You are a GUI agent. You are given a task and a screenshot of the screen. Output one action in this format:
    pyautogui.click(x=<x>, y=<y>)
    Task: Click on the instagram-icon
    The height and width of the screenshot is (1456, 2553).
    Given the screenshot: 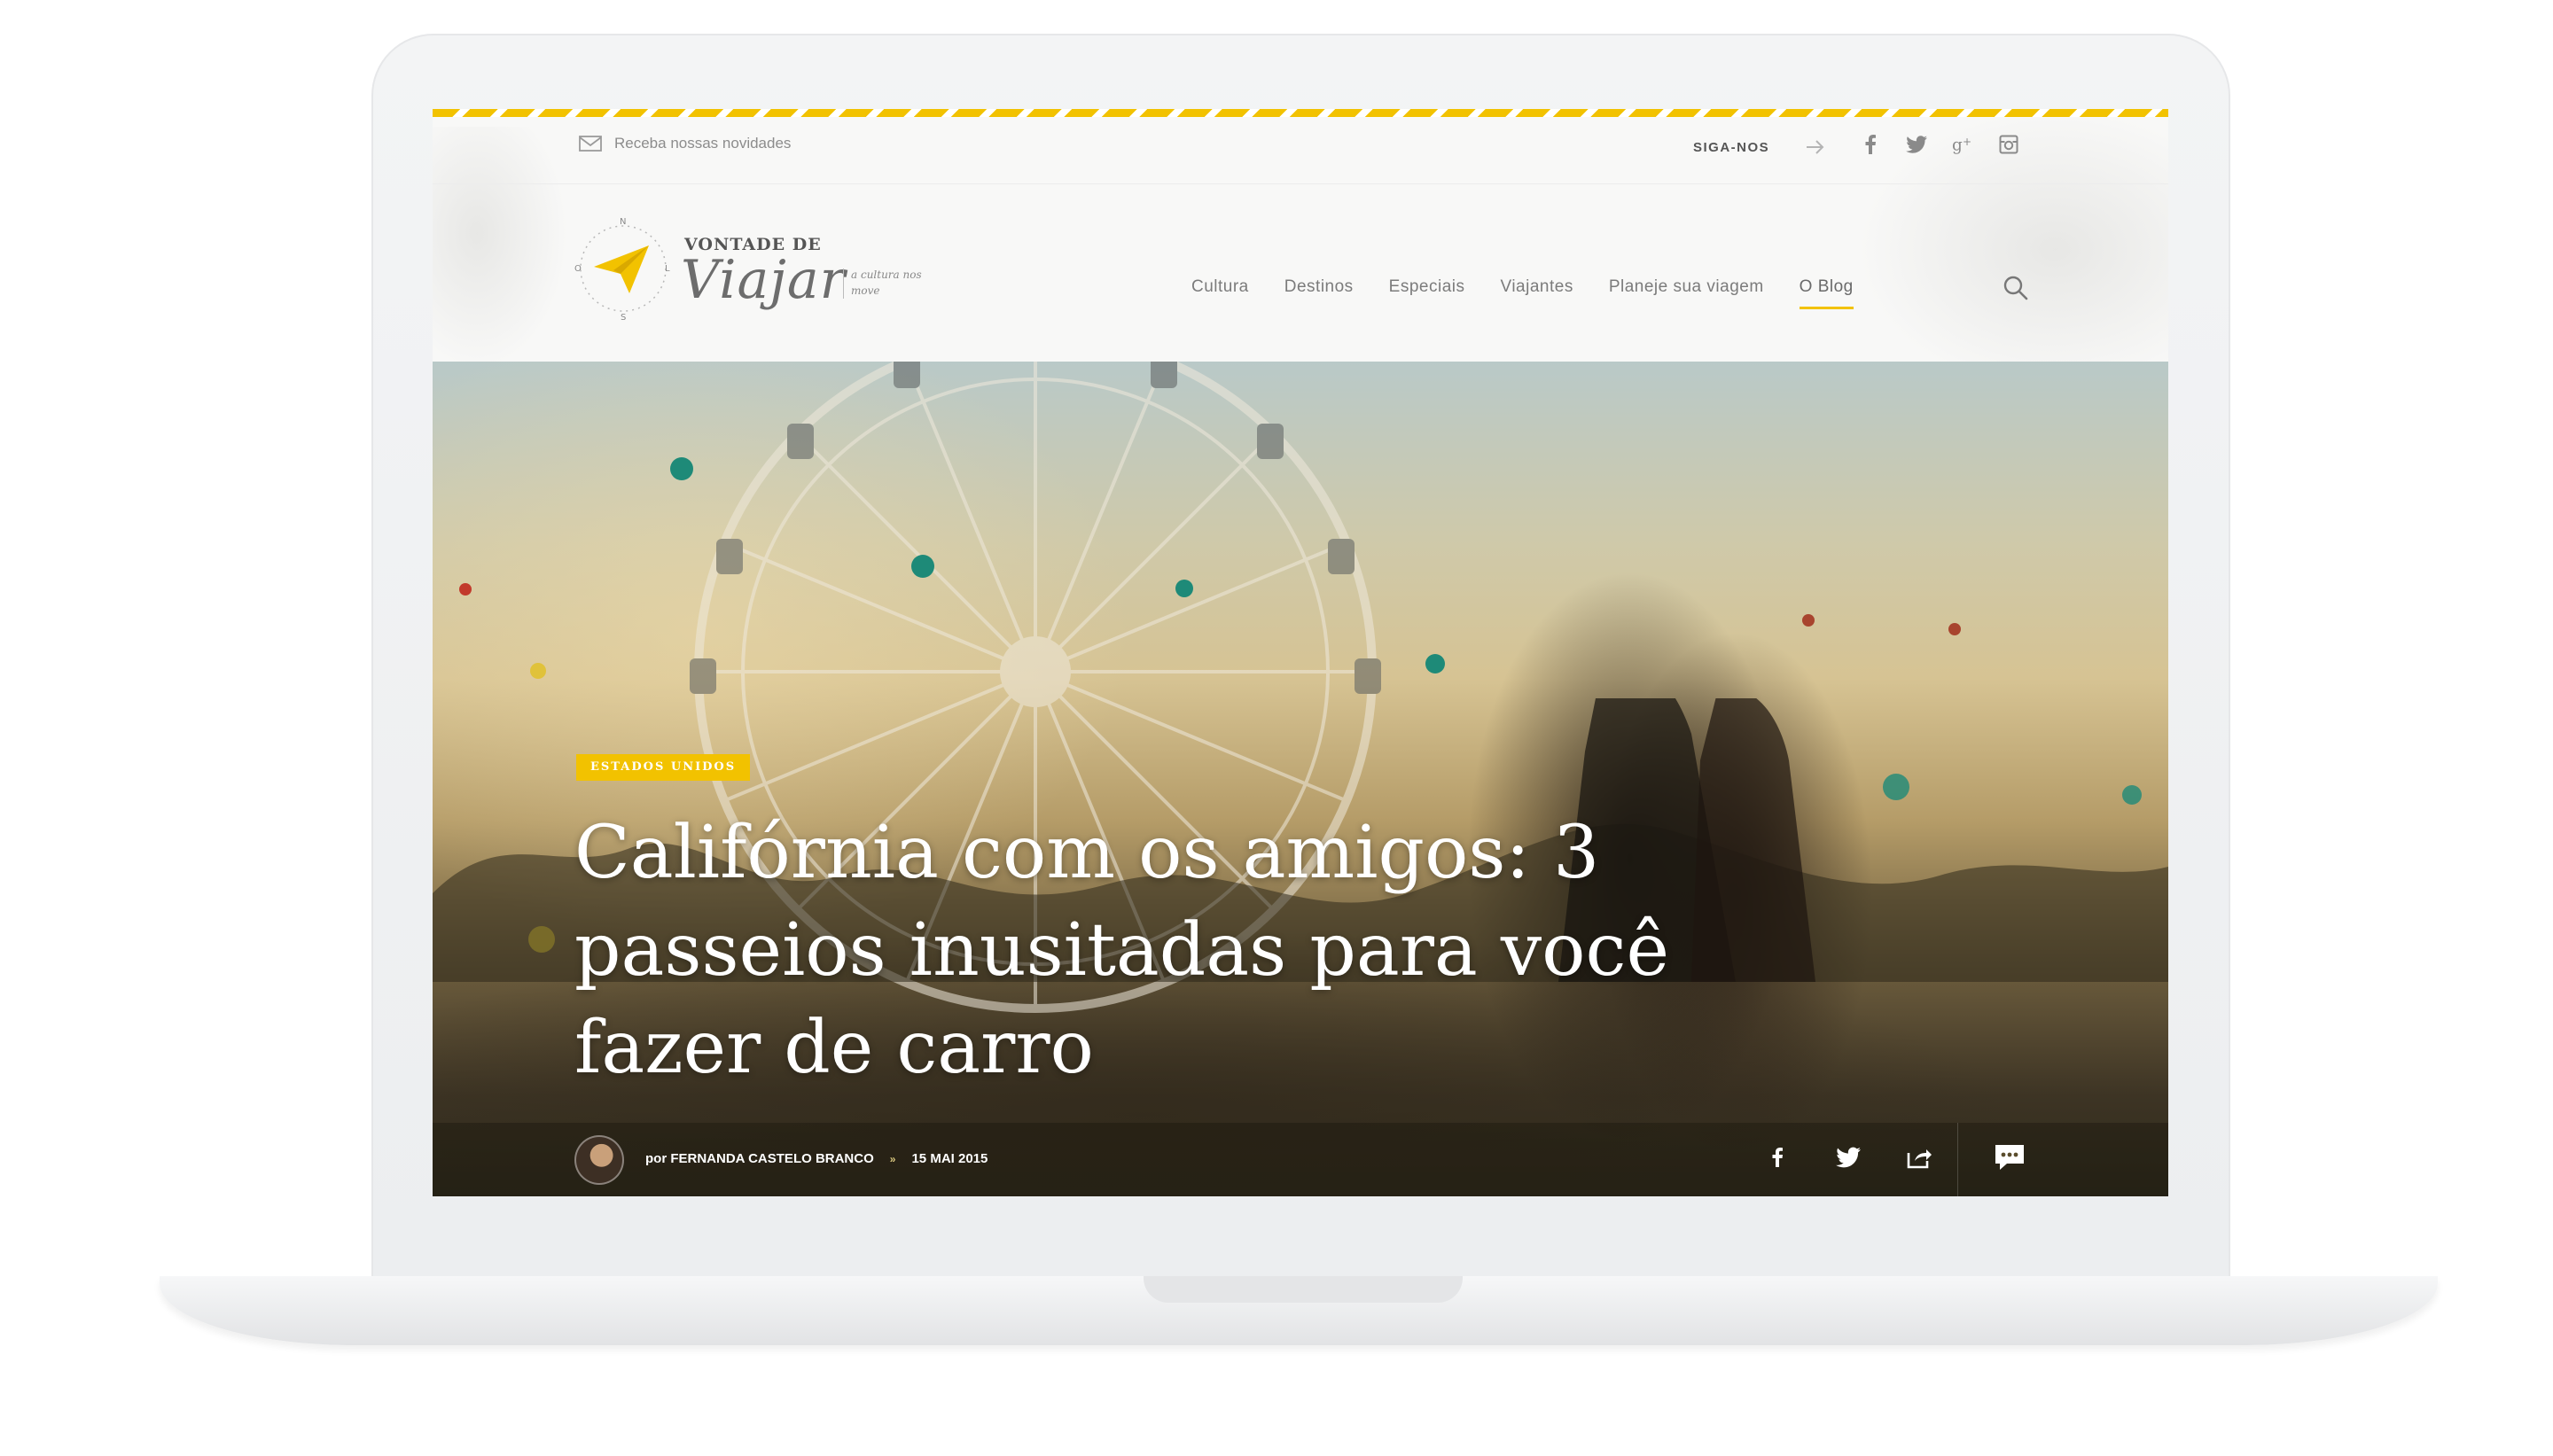 What is the action you would take?
    pyautogui.click(x=2008, y=144)
    